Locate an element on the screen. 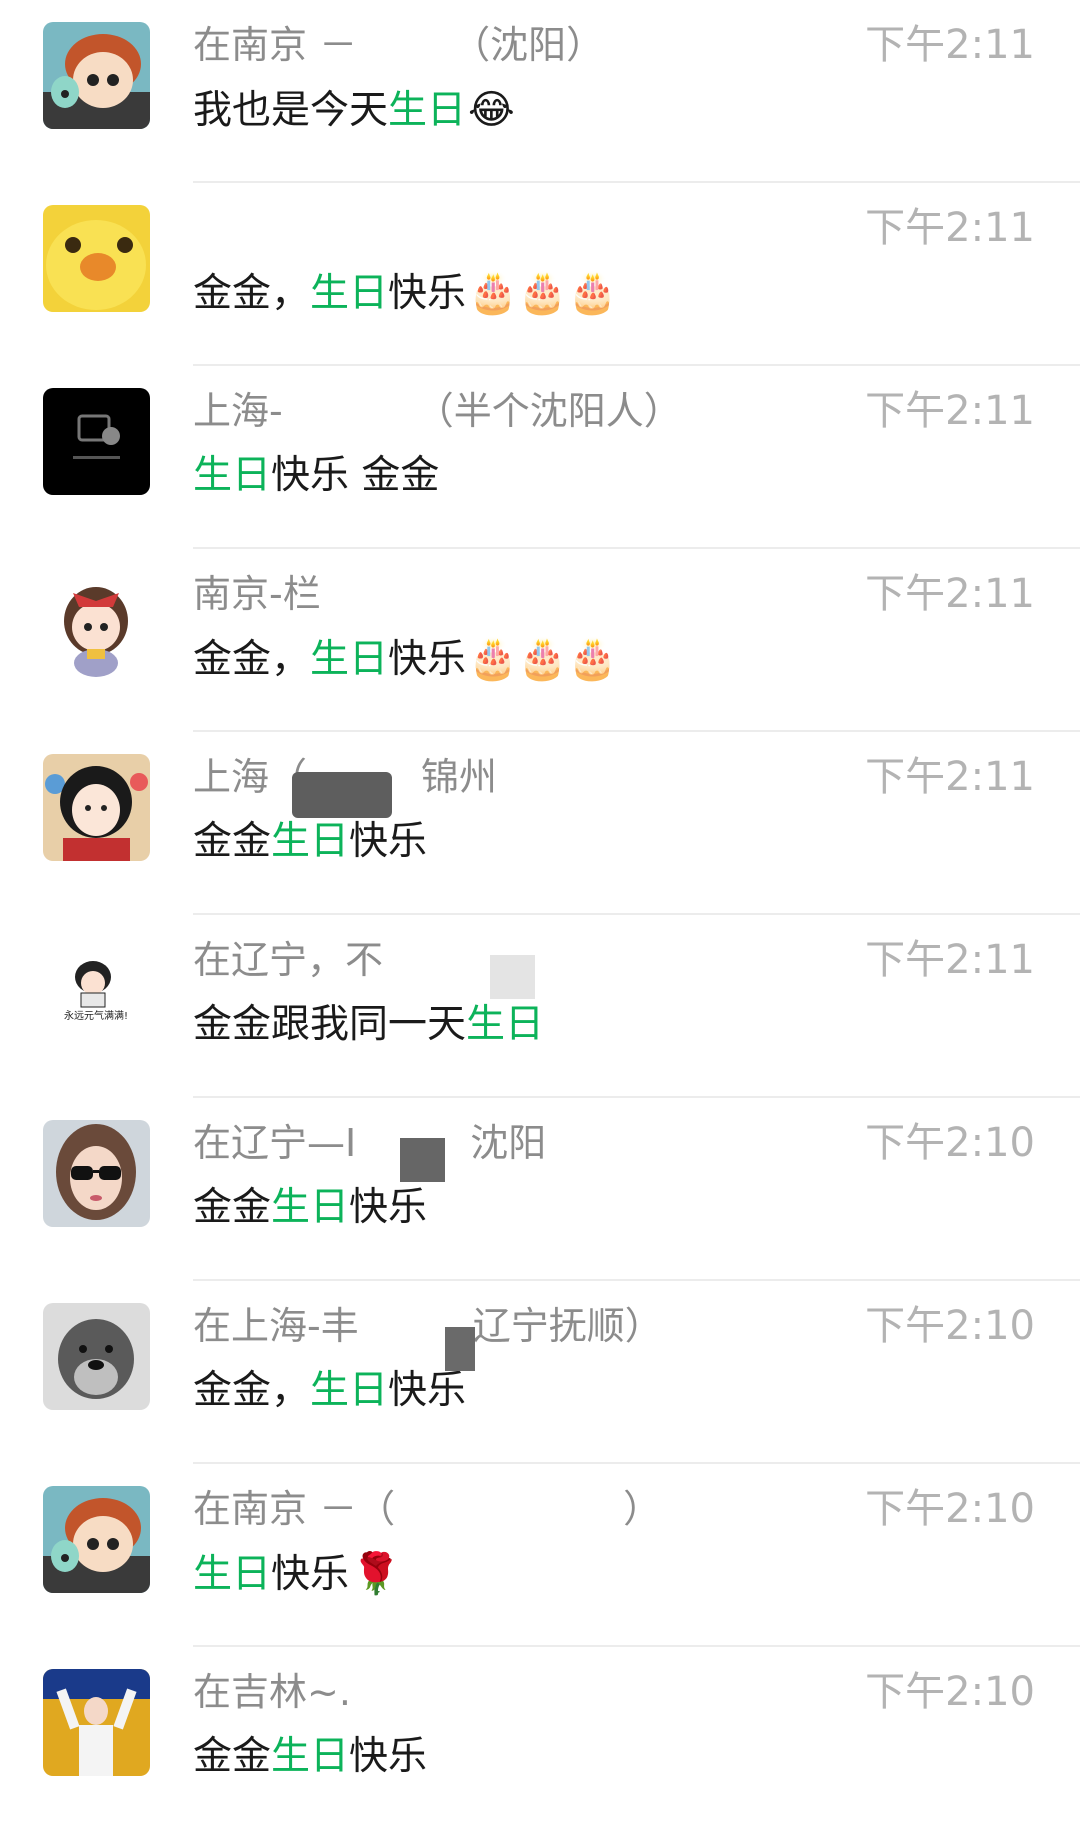 The image size is (1080, 1830). yellow-duck-avatar is located at coordinates (96, 258).